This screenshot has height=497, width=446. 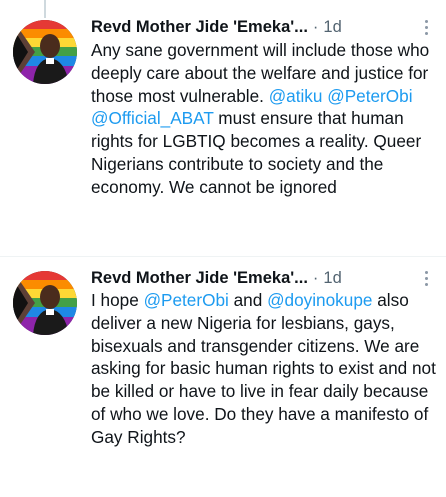 What do you see at coordinates (248, 300) in the screenshot?
I see `tweet-text-segment: and` at bounding box center [248, 300].